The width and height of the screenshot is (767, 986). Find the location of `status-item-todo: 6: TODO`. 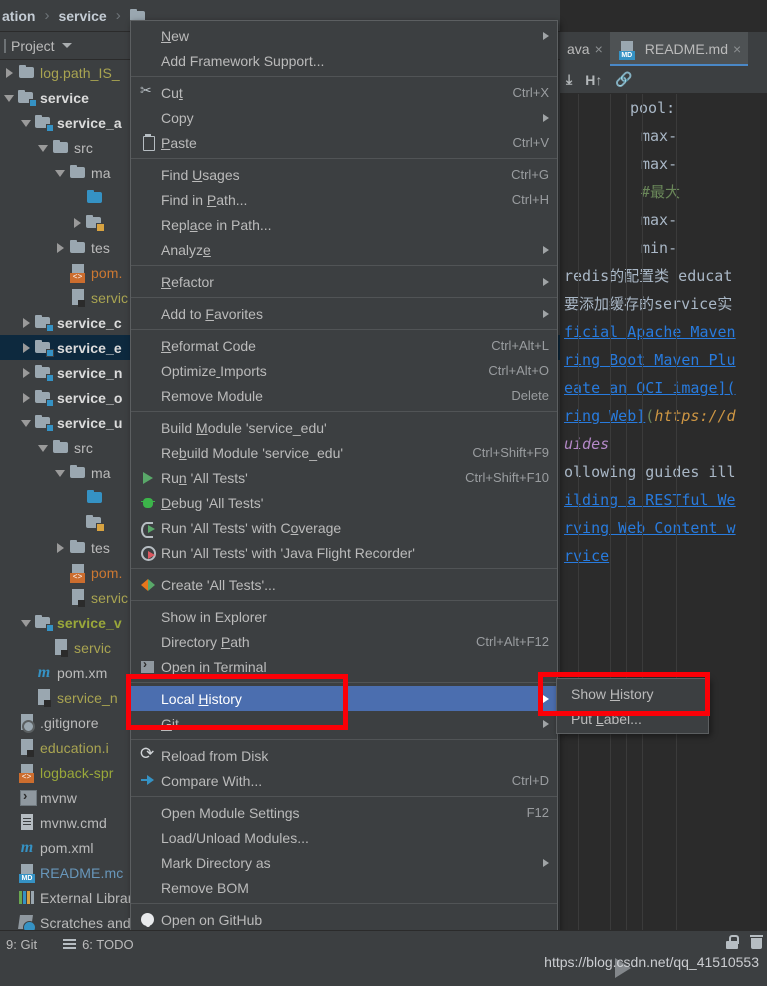

status-item-todo: 6: TODO is located at coordinates (98, 944).